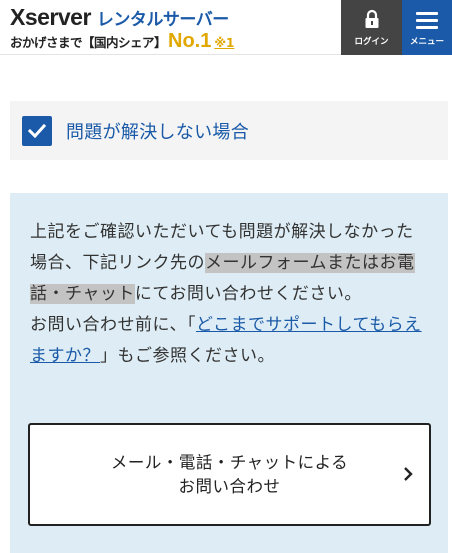 This screenshot has height=553, width=452. I want to click on resolve-checkbox, so click(37, 130).